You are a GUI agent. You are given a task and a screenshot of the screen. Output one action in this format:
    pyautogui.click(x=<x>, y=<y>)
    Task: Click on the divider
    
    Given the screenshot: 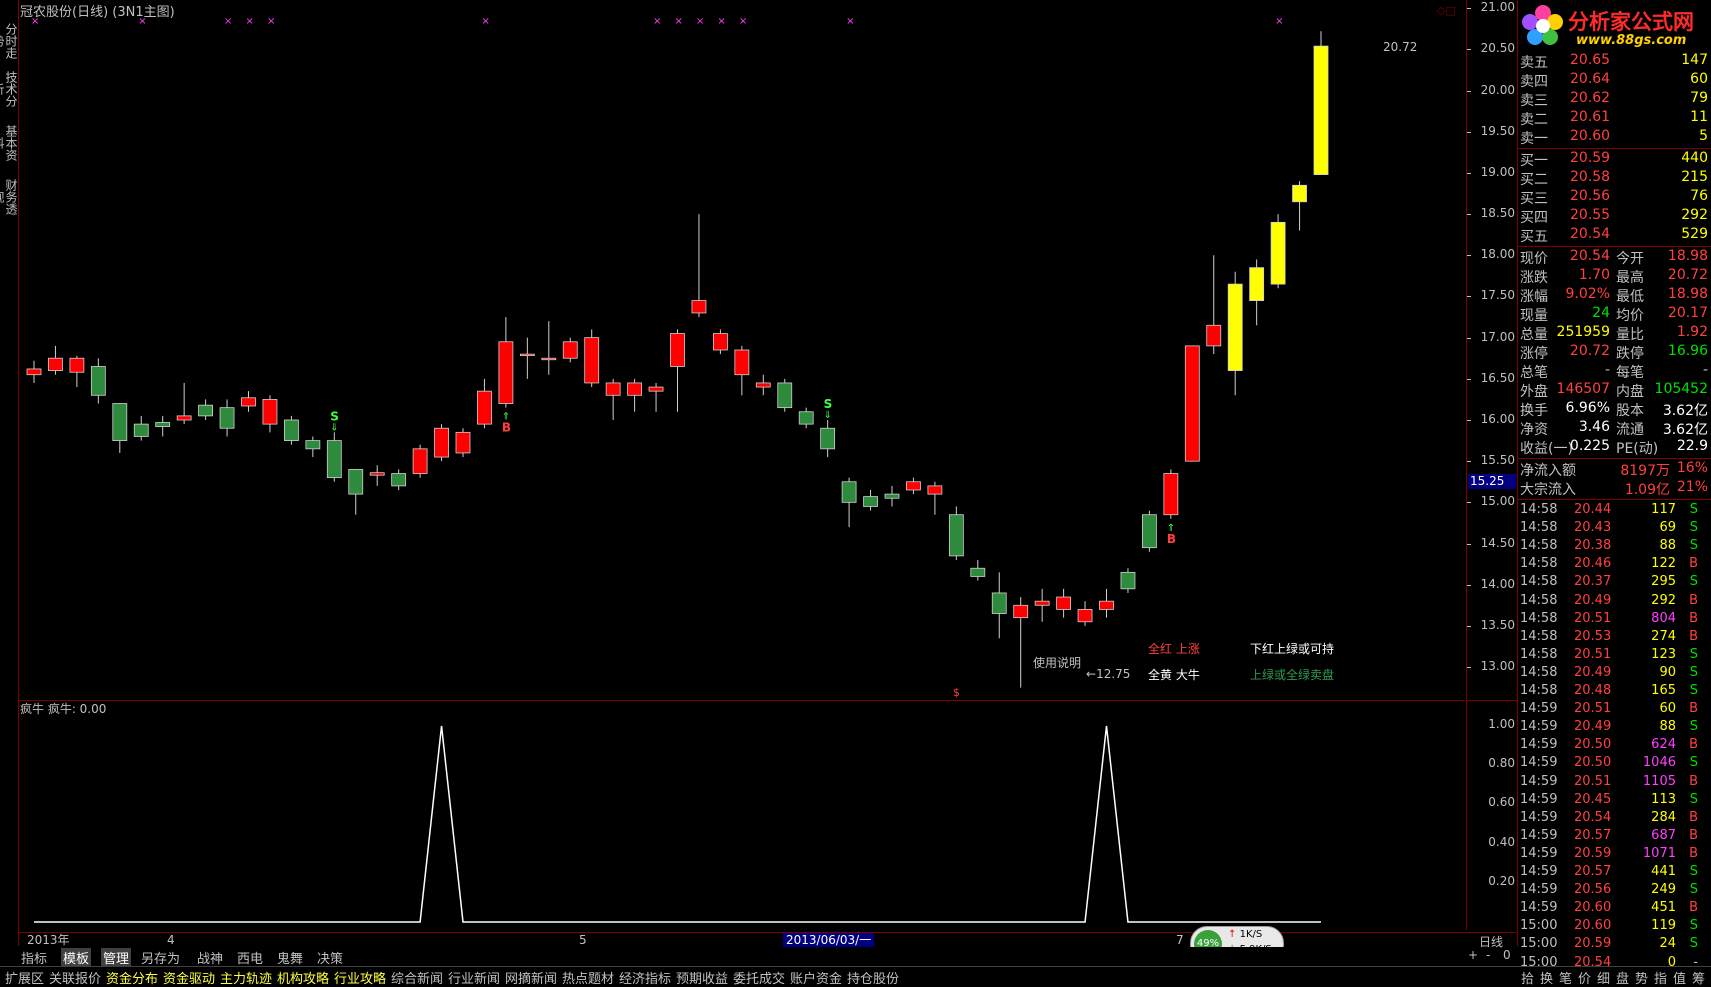 What is the action you would take?
    pyautogui.click(x=1614, y=499)
    